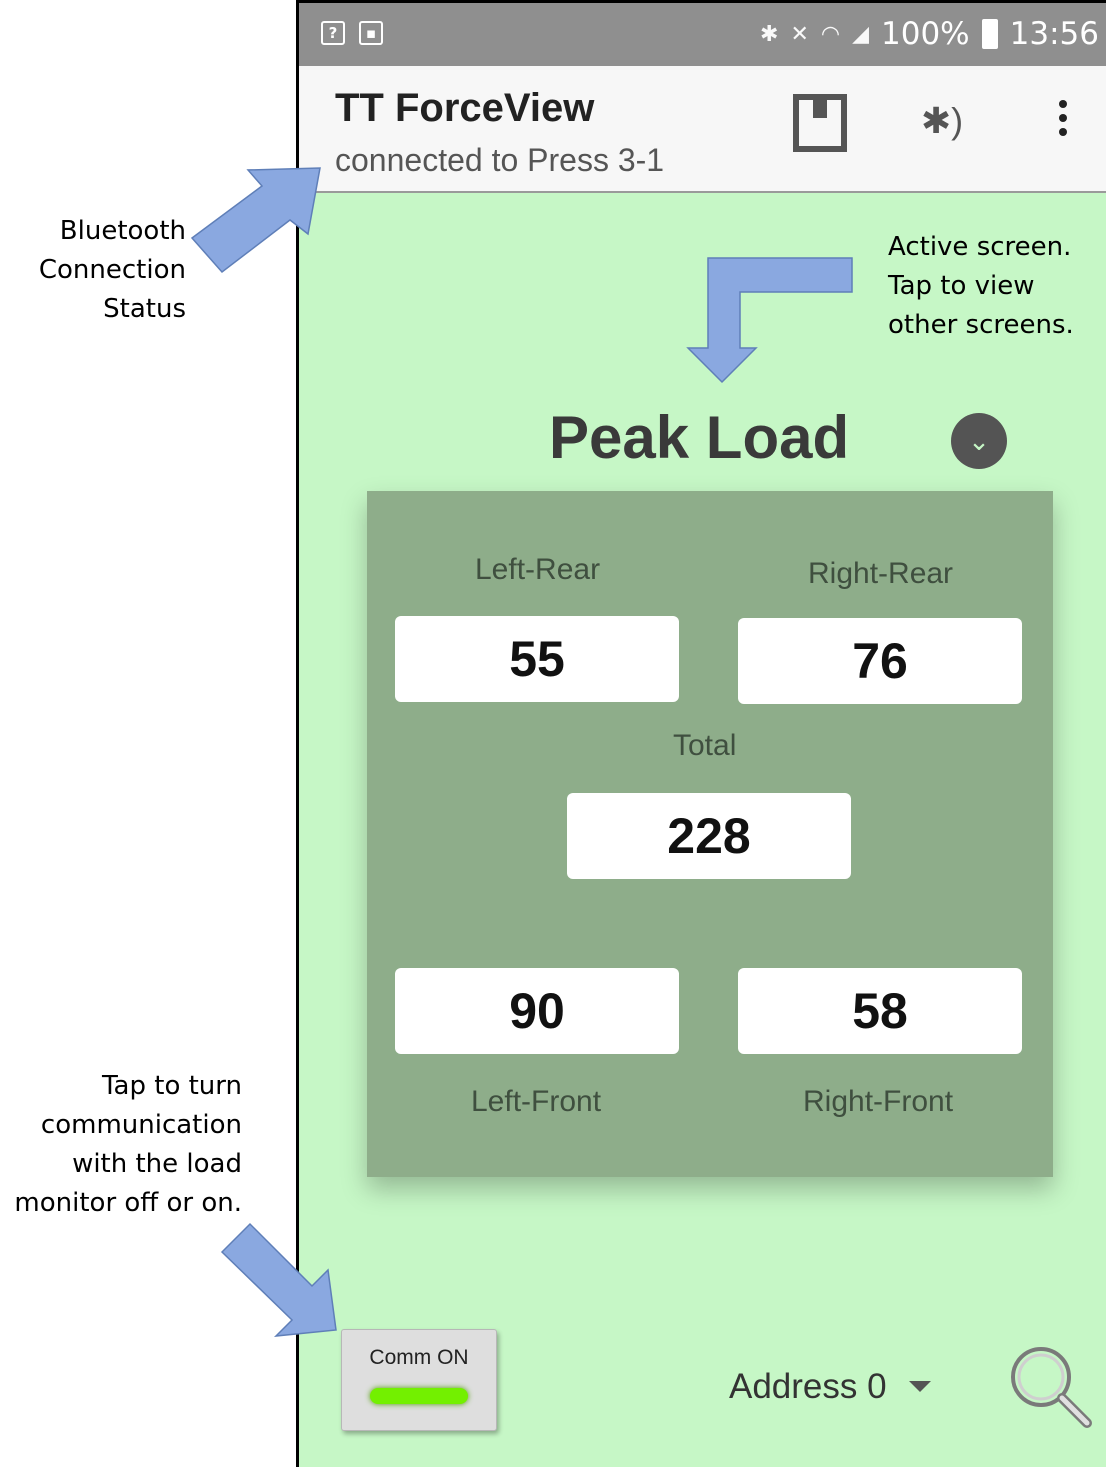 Image resolution: width=1106 pixels, height=1467 pixels. Describe the element at coordinates (278, 1279) in the screenshot. I see `comm-arrow` at that location.